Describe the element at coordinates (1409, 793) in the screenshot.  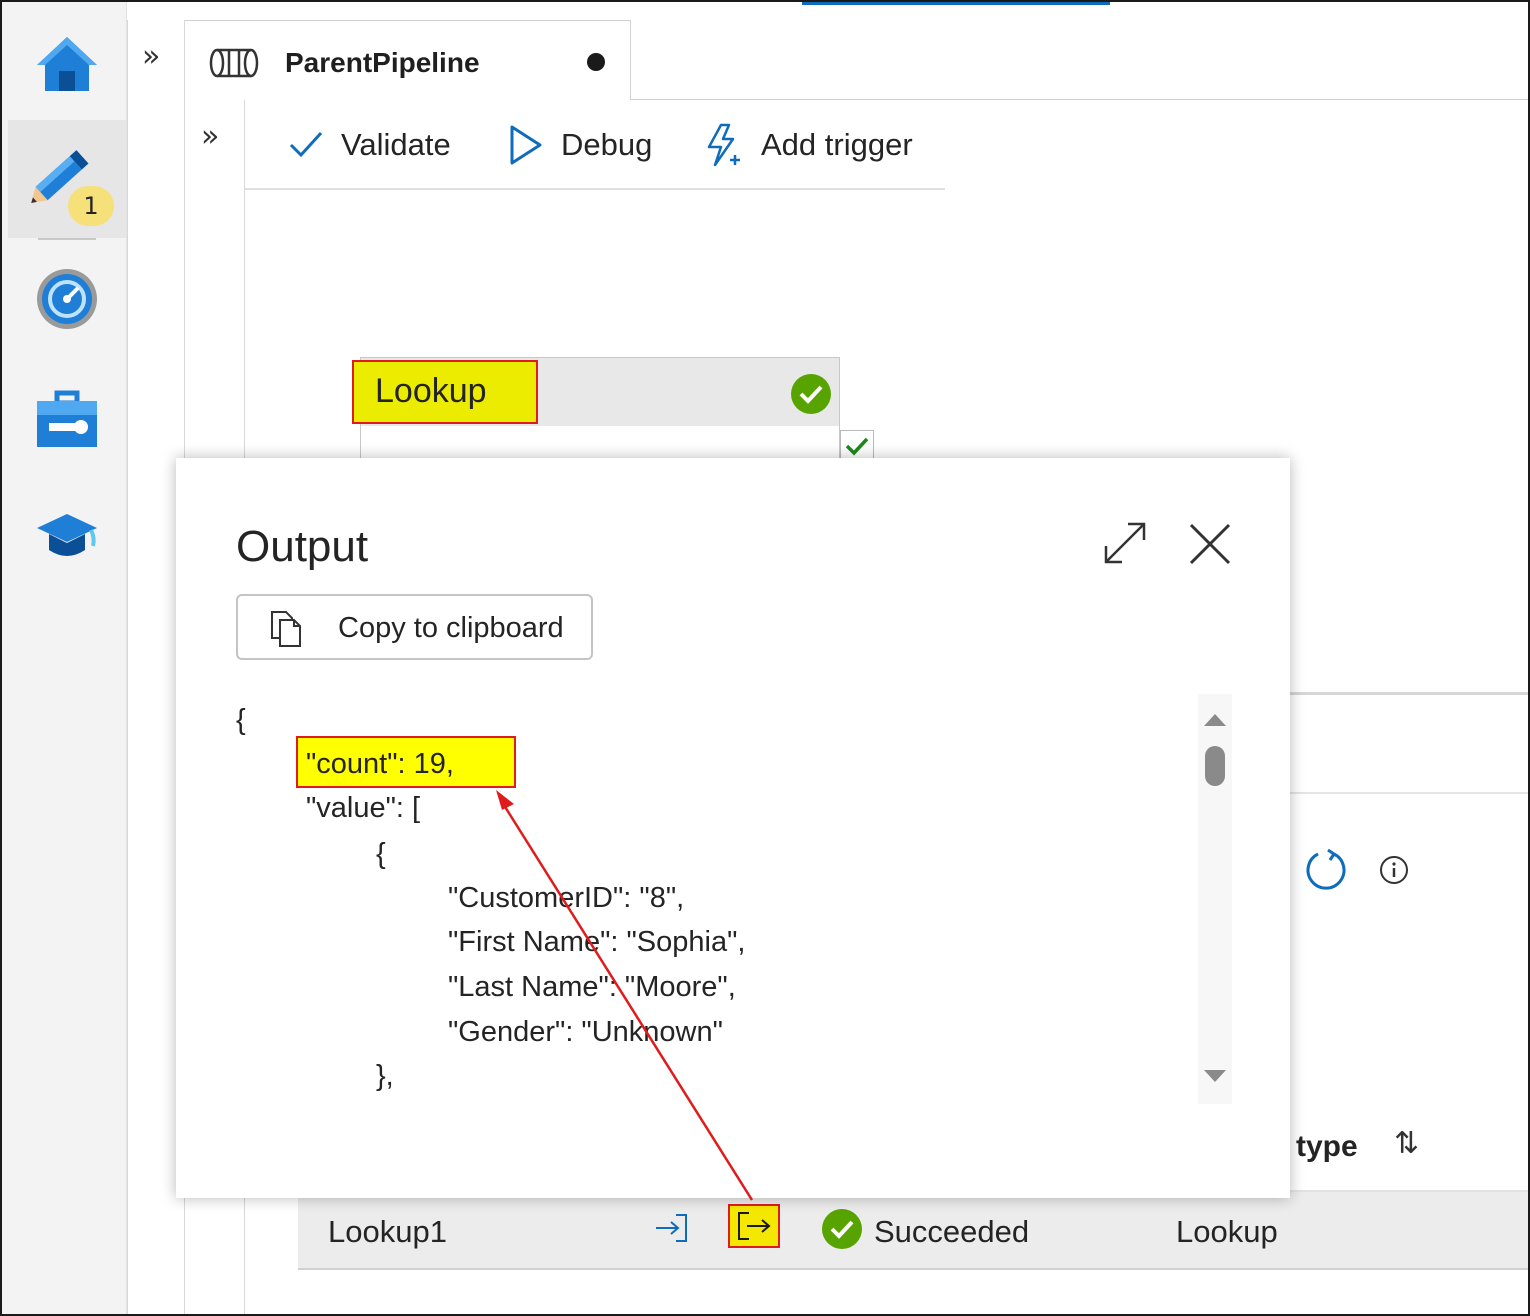
I see `output-panel-divider` at that location.